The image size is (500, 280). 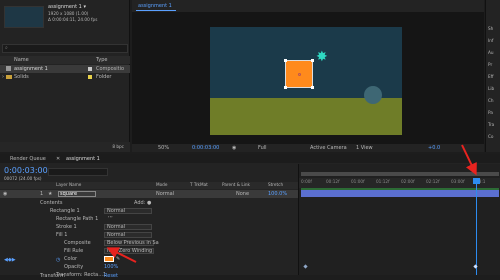 What do you see at coordinates (205, 148) in the screenshot?
I see `viewer-time: 0:00:03:00` at bounding box center [205, 148].